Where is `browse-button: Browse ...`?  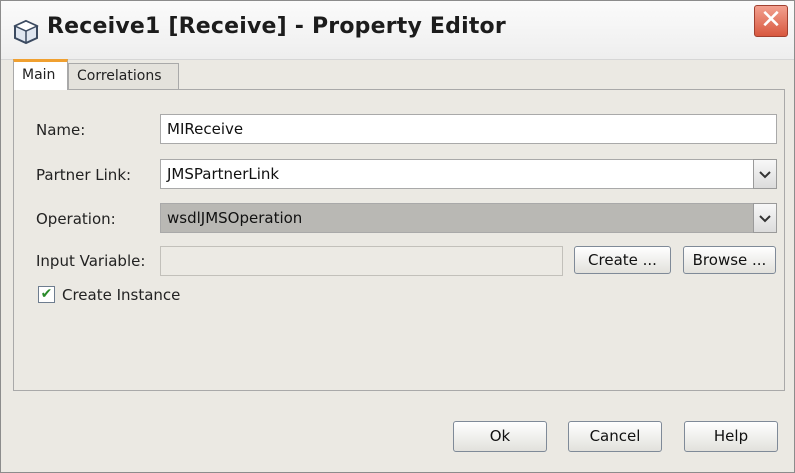 browse-button: Browse ... is located at coordinates (729, 260).